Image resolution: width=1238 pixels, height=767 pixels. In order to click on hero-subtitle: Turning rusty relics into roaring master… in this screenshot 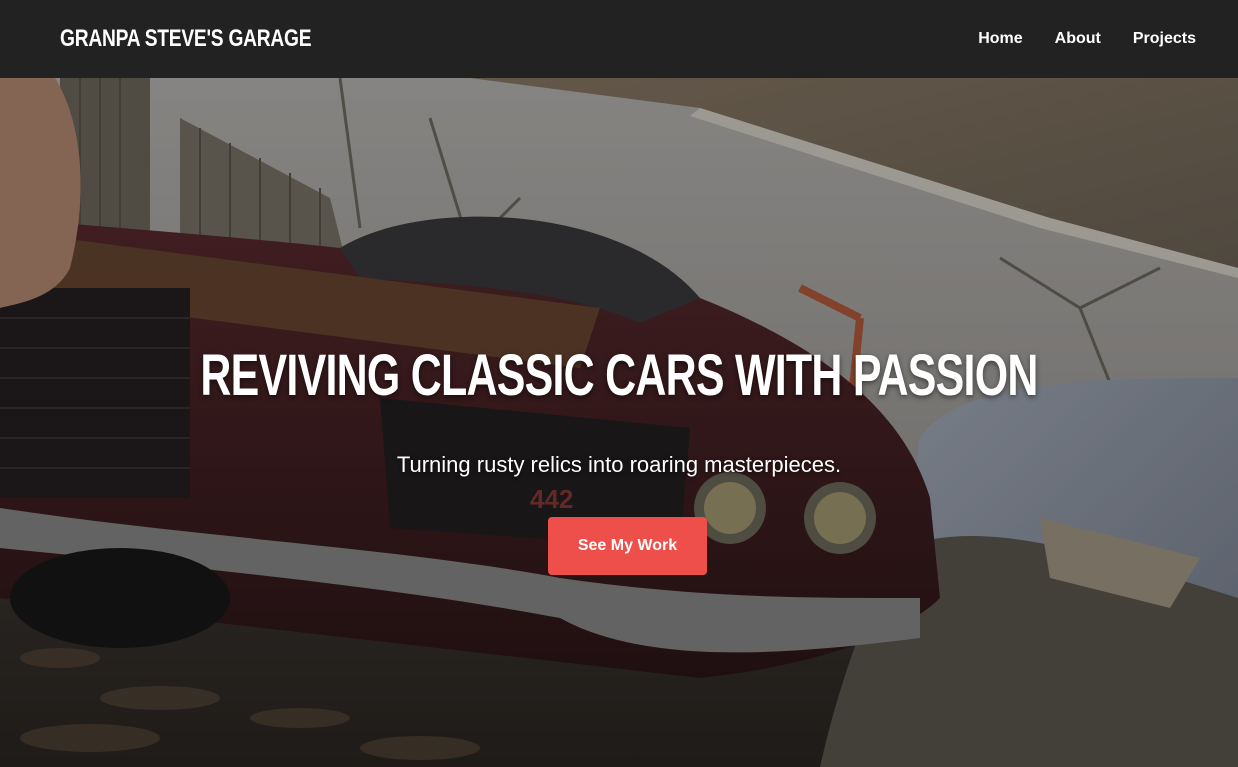, I will do `click(619, 464)`.